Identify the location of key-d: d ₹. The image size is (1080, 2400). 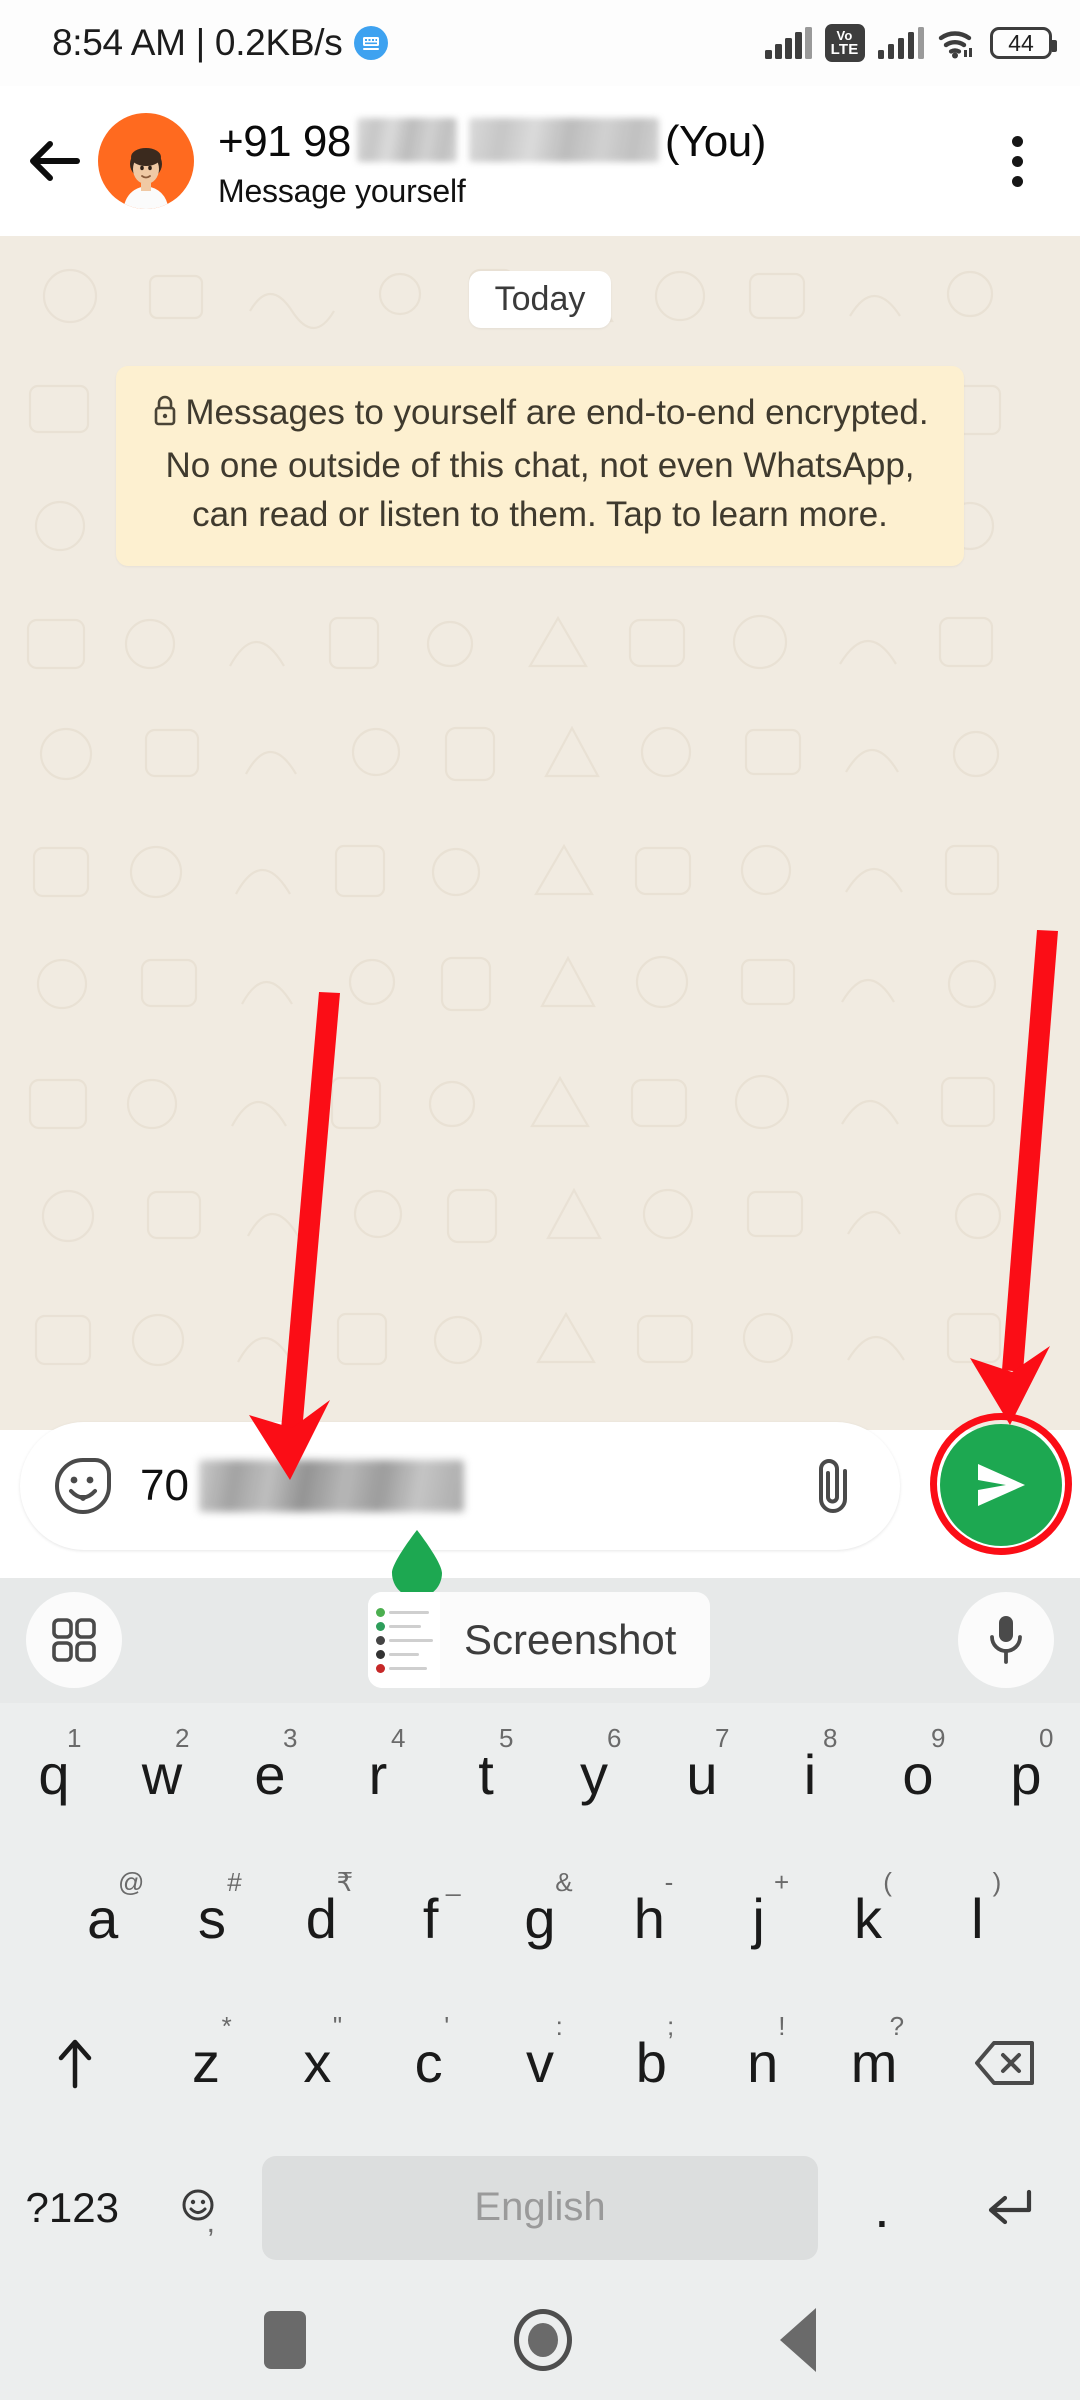
(321, 1919).